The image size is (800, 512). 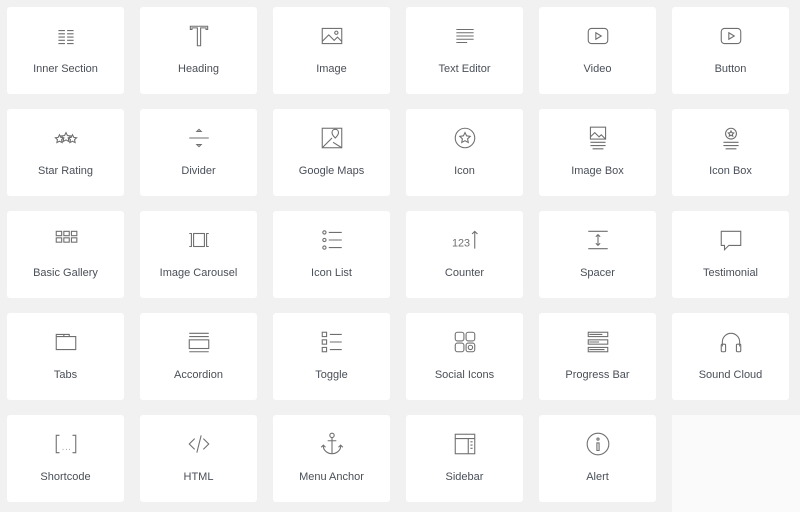 I want to click on widget-label: Tabs, so click(x=65, y=375).